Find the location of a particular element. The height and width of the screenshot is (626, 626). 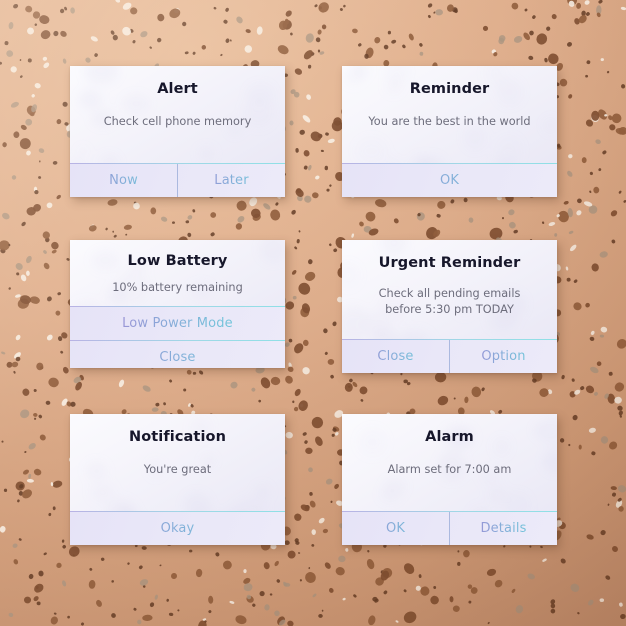

card-actions: Close Option is located at coordinates (449, 356).